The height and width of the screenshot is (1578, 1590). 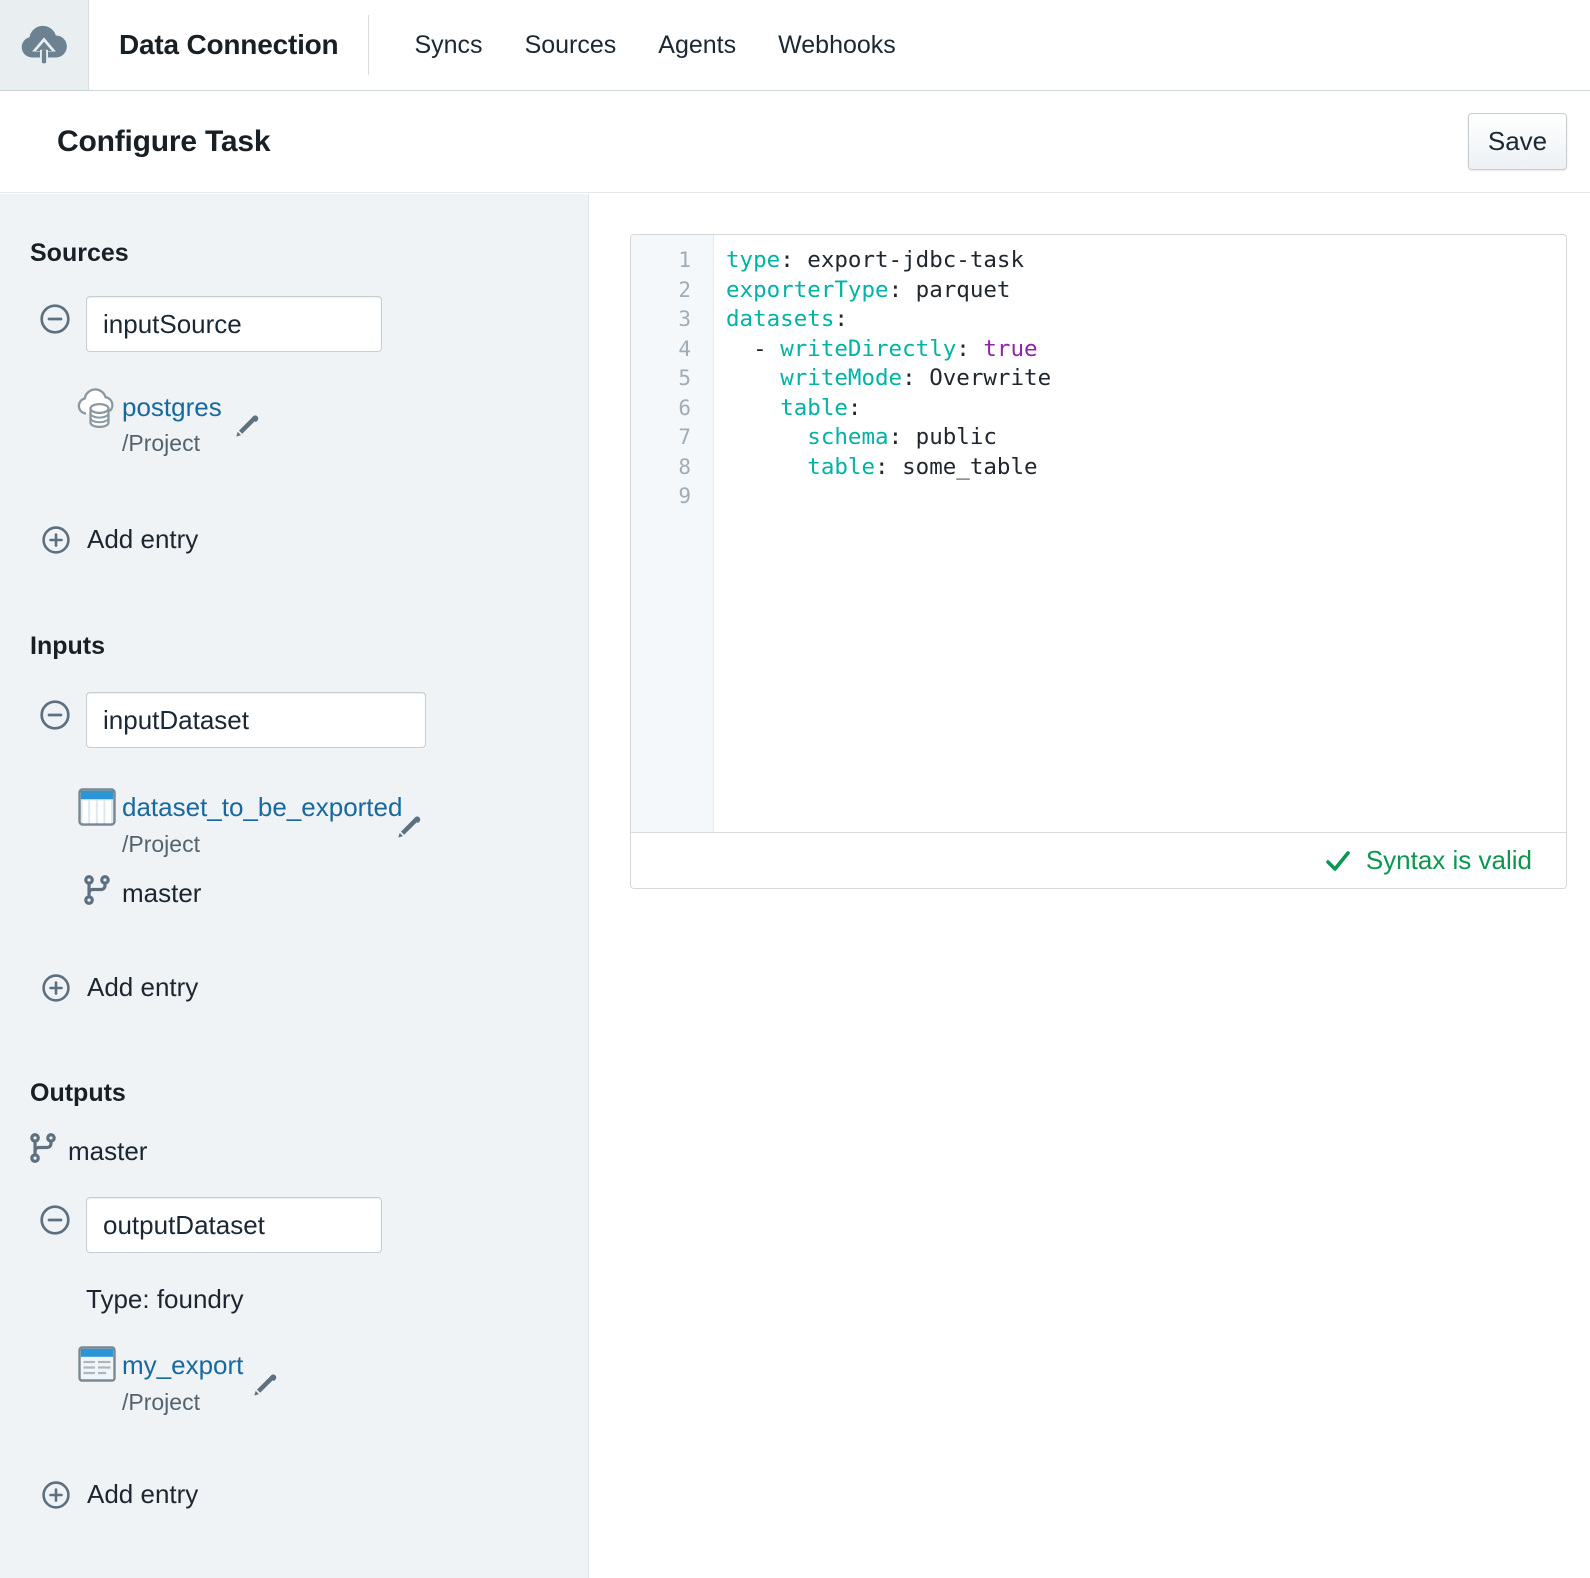 I want to click on add-output-entry: Add entry, so click(x=119, y=1494).